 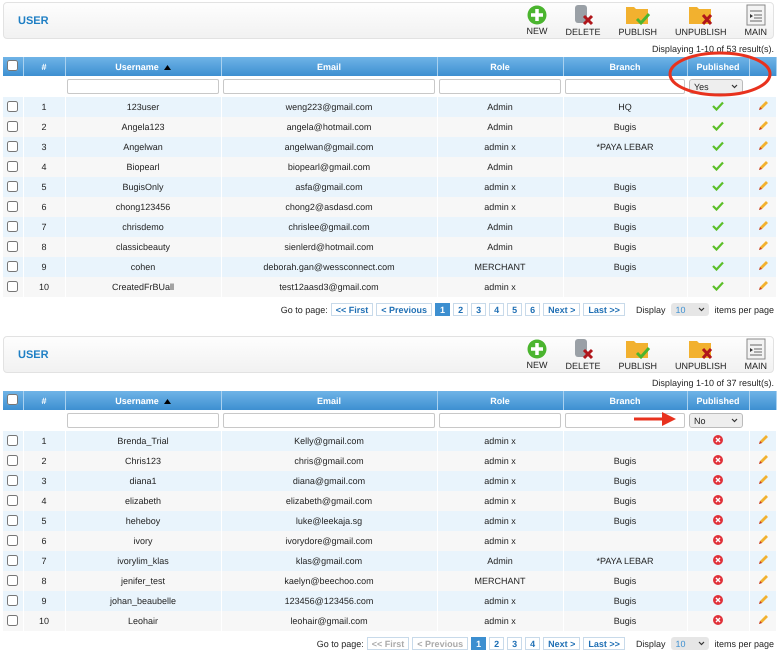 I want to click on toolbar-button: PUBLISH, so click(x=637, y=354).